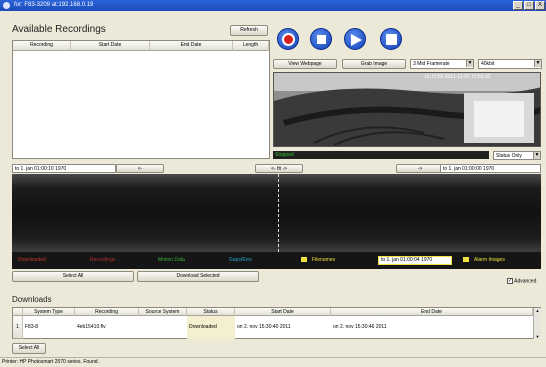  What do you see at coordinates (304, 260) in the screenshot?
I see `filenames-swatch` at bounding box center [304, 260].